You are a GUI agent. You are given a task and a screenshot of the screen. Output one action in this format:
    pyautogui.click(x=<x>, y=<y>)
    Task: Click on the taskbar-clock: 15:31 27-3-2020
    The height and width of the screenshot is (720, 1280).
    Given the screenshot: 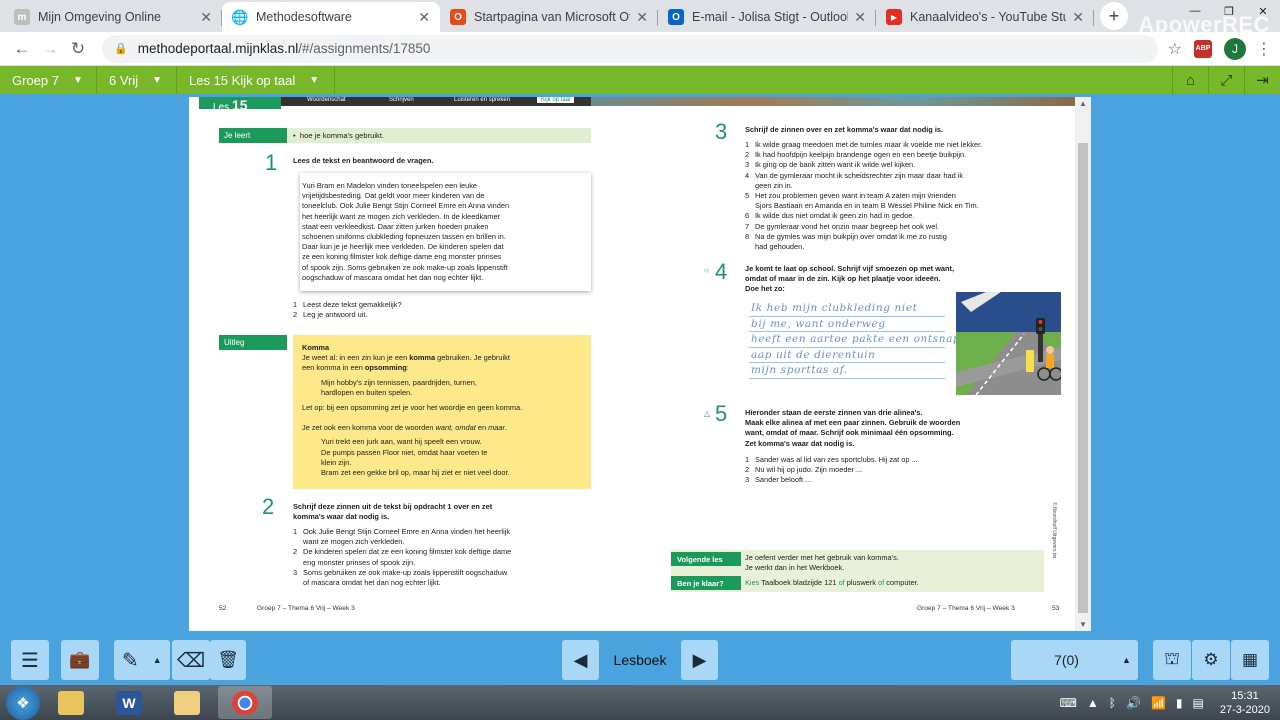 What is the action you would take?
    pyautogui.click(x=1245, y=703)
    